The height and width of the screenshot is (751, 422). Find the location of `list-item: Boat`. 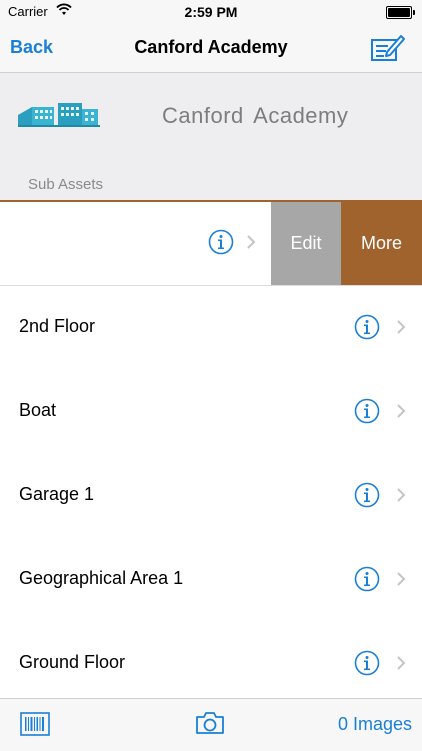

list-item: Boat is located at coordinates (211, 412).